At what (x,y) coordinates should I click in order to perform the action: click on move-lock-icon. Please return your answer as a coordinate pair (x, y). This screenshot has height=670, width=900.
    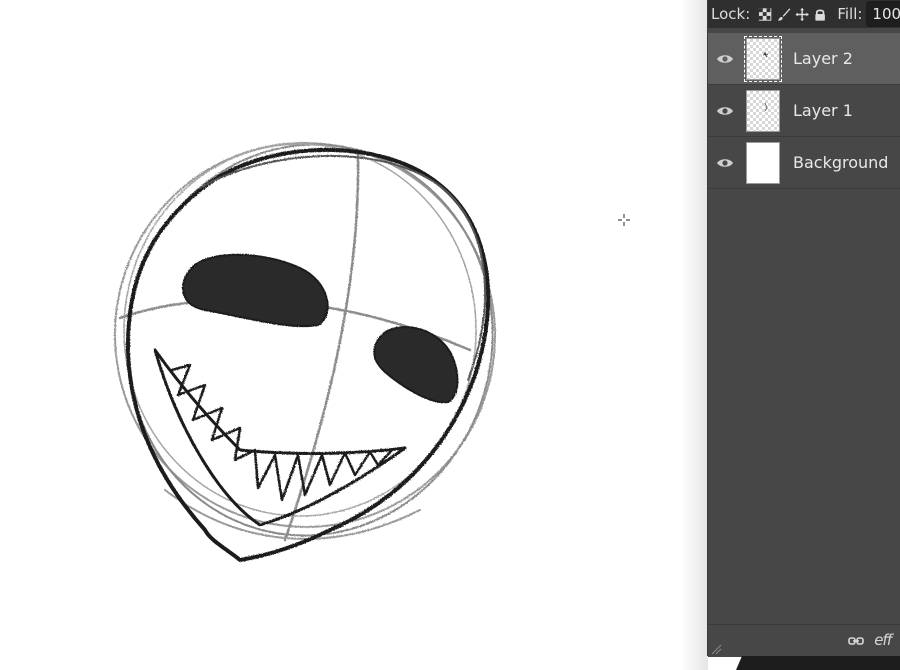
    Looking at the image, I should click on (802, 14).